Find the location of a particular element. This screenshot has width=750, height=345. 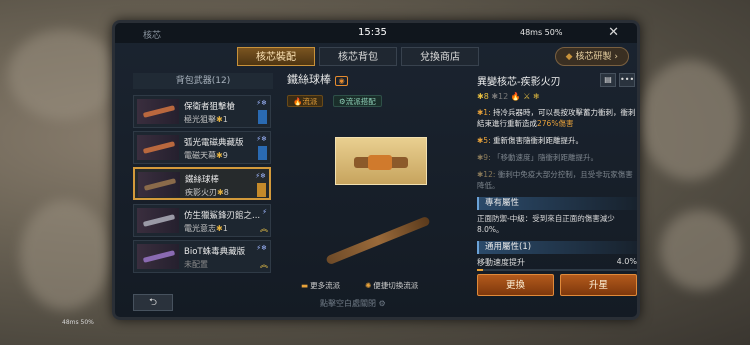

weapon-item: 保衛者狙擊槍 極光狙擊✱1 ⚡❄ is located at coordinates (202, 111).